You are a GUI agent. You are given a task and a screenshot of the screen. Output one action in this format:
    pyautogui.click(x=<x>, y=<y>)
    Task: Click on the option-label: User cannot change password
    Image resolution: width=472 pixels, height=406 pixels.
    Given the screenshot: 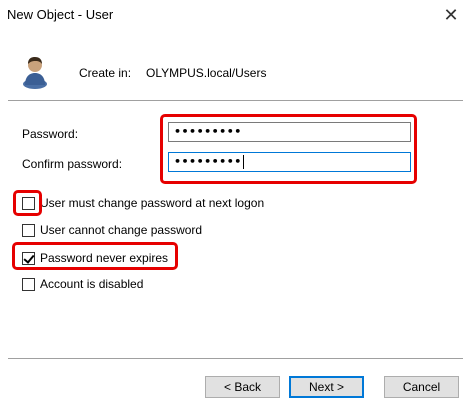 What is the action you would take?
    pyautogui.click(x=121, y=230)
    